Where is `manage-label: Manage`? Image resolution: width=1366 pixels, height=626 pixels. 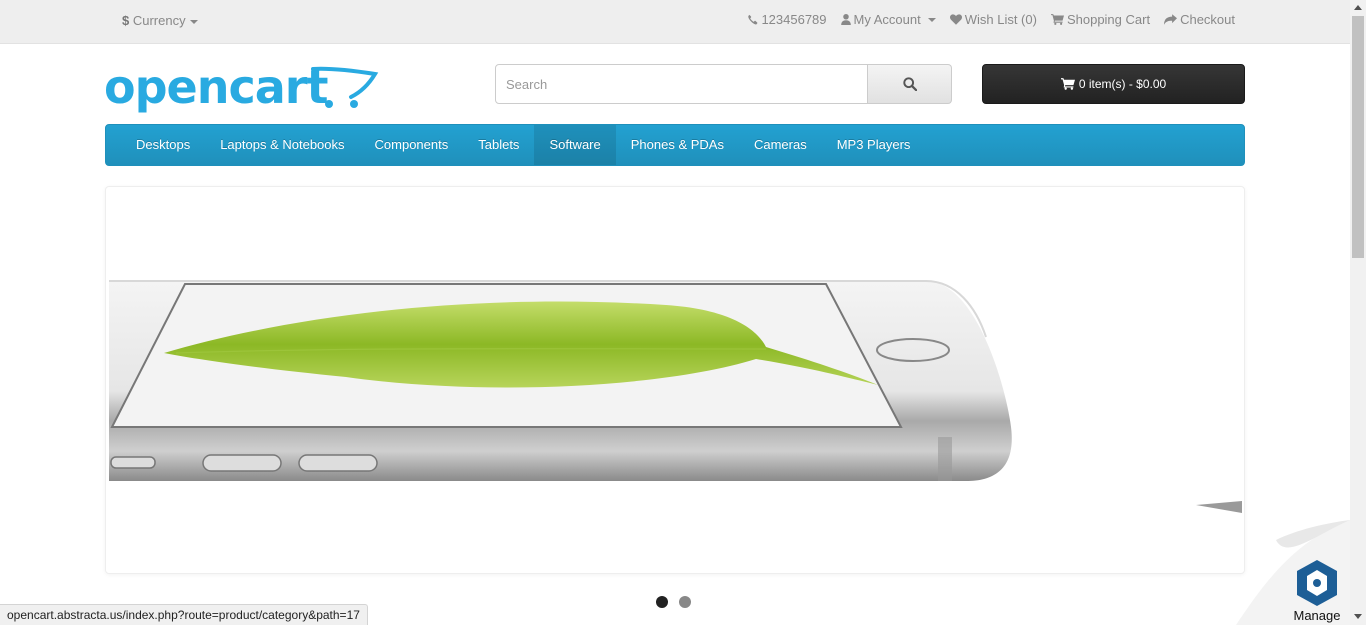 manage-label: Manage is located at coordinates (1317, 615).